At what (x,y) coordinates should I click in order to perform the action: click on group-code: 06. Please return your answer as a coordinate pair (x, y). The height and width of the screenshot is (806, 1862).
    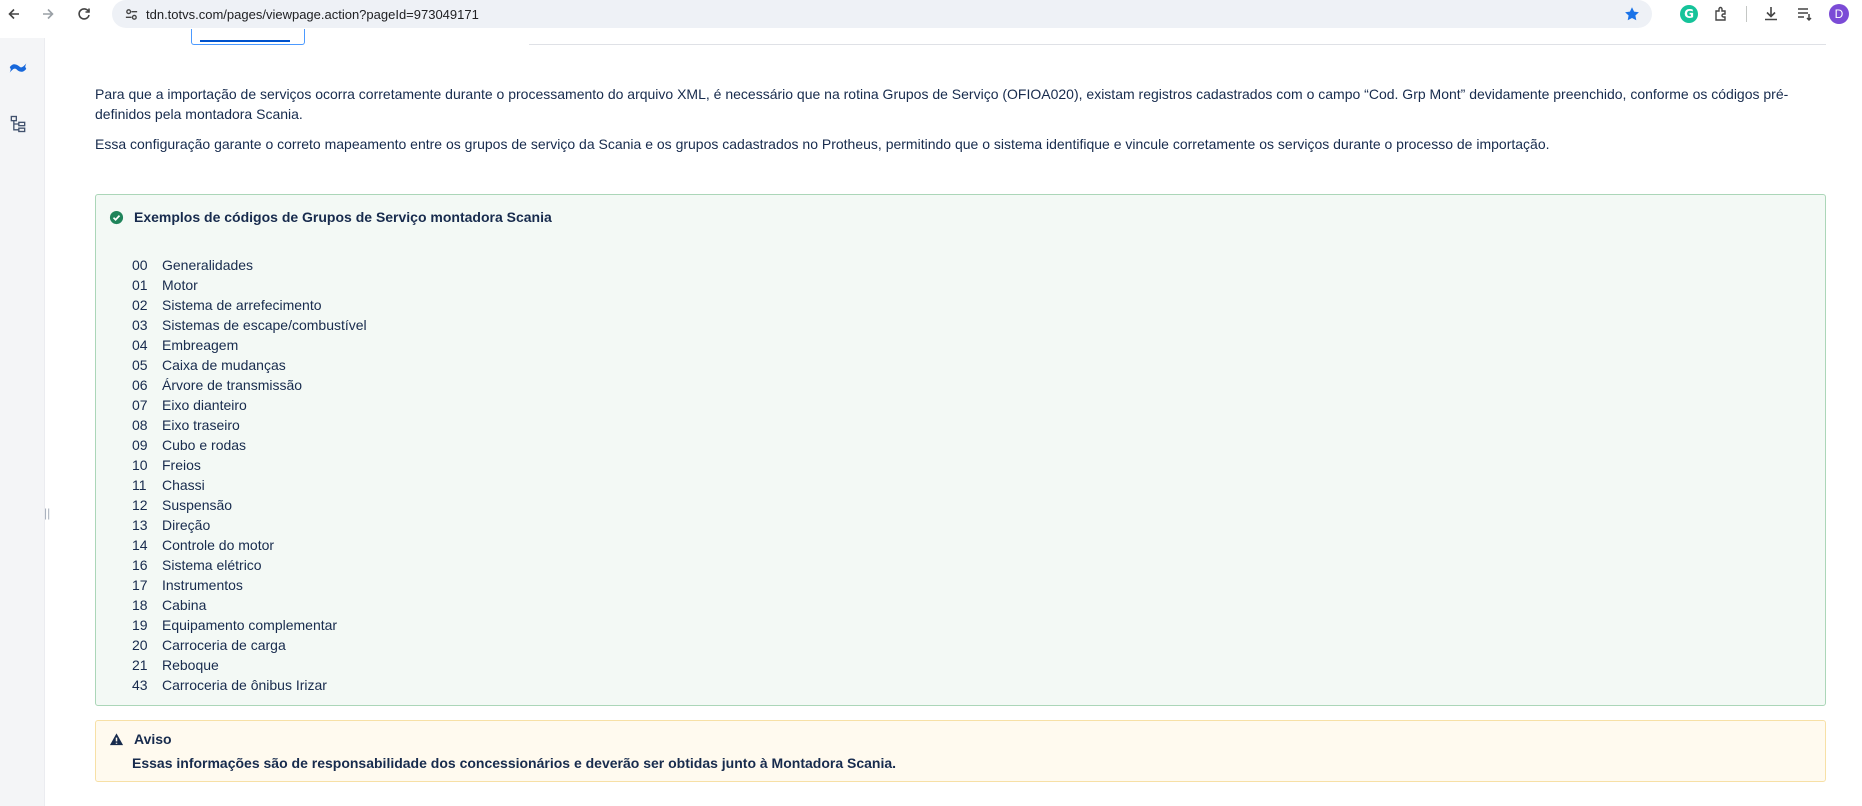
    Looking at the image, I should click on (140, 385).